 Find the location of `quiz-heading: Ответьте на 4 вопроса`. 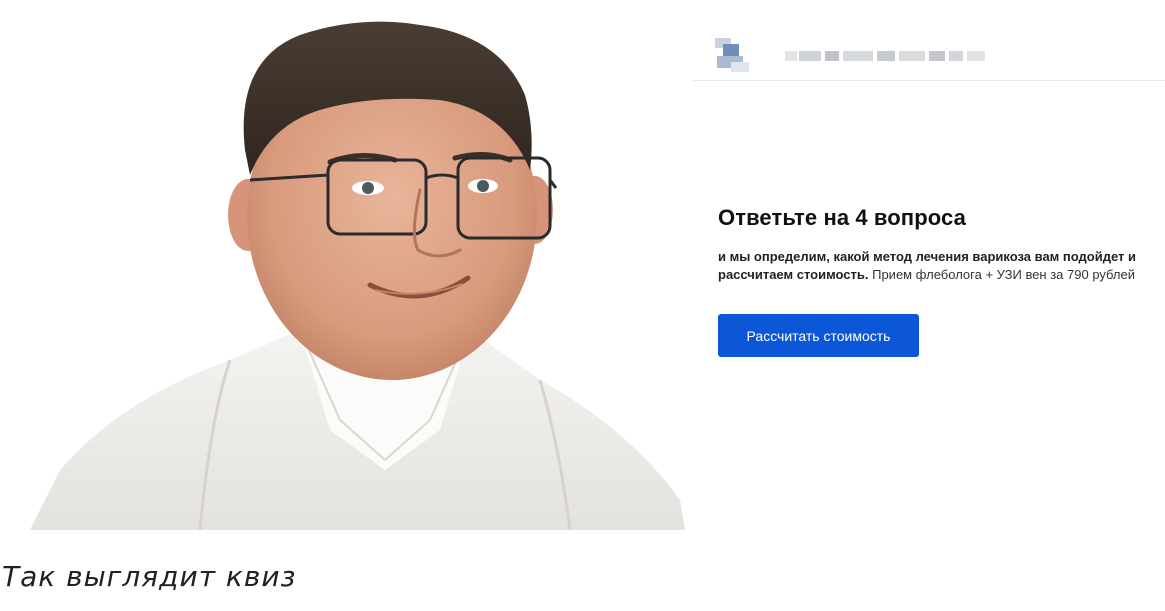

quiz-heading: Ответьте на 4 вопроса is located at coordinates (842, 217).